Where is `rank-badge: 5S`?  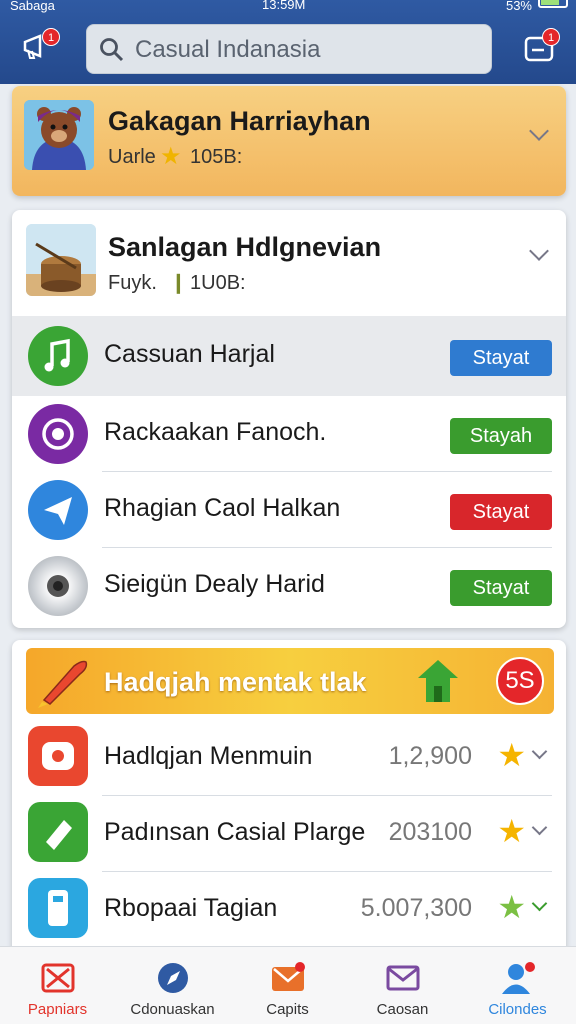
rank-badge: 5S is located at coordinates (520, 681).